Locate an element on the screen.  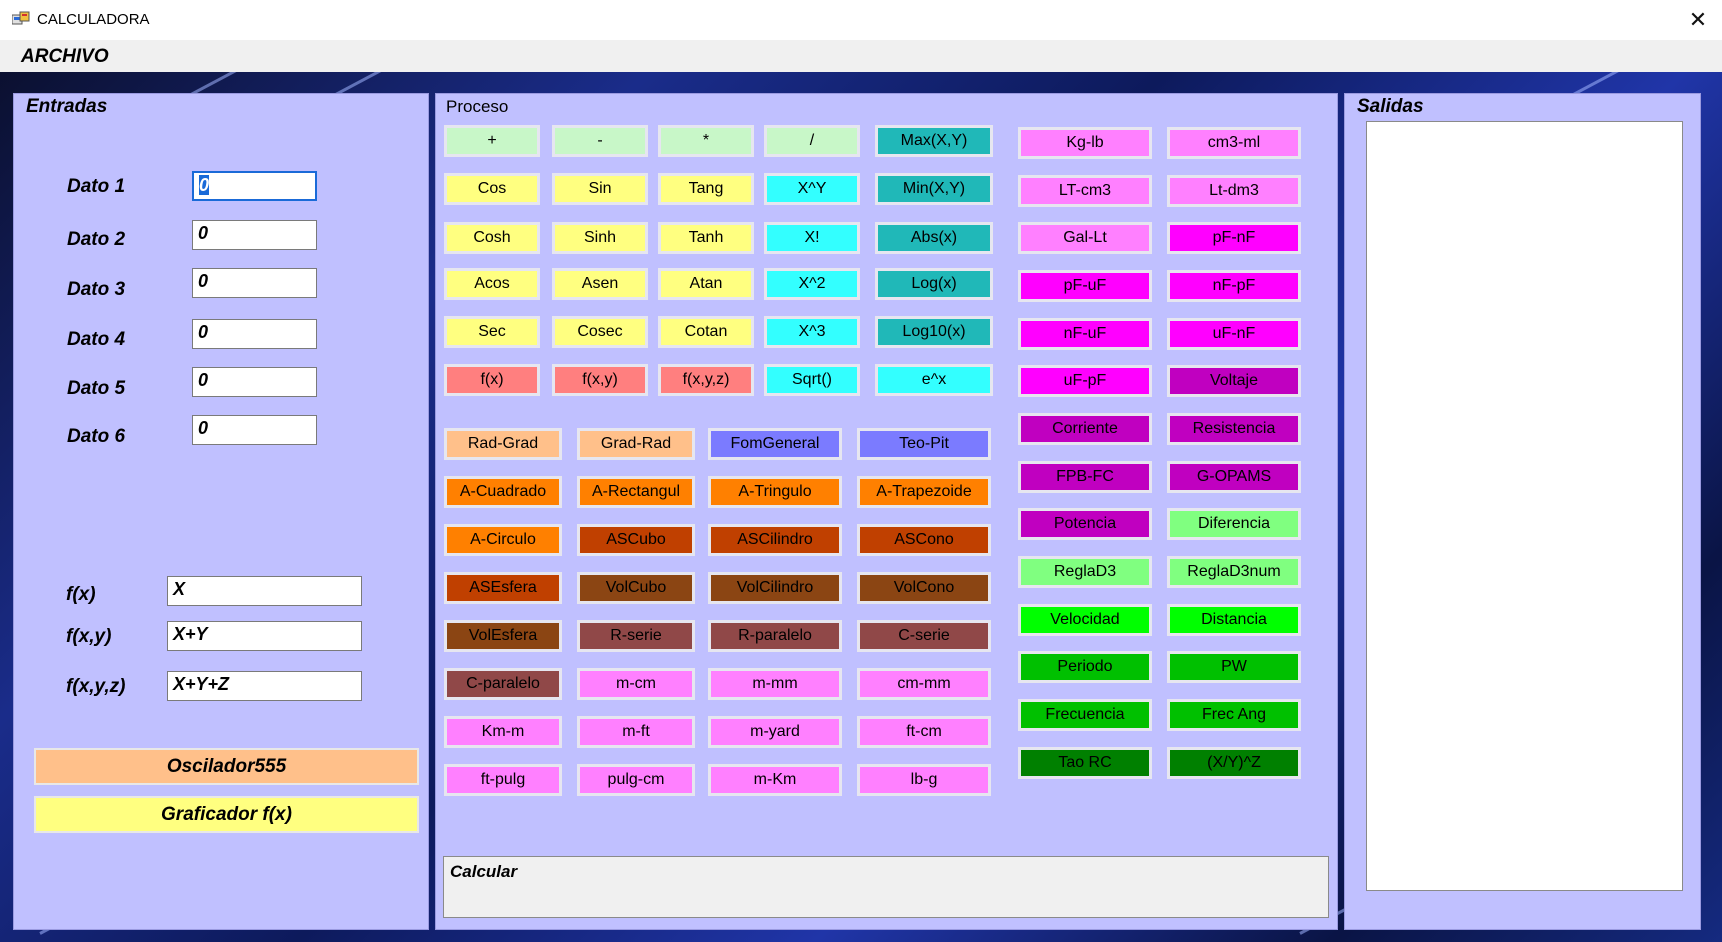
btn-pulg-cm: pulg-cm is located at coordinates (636, 780).